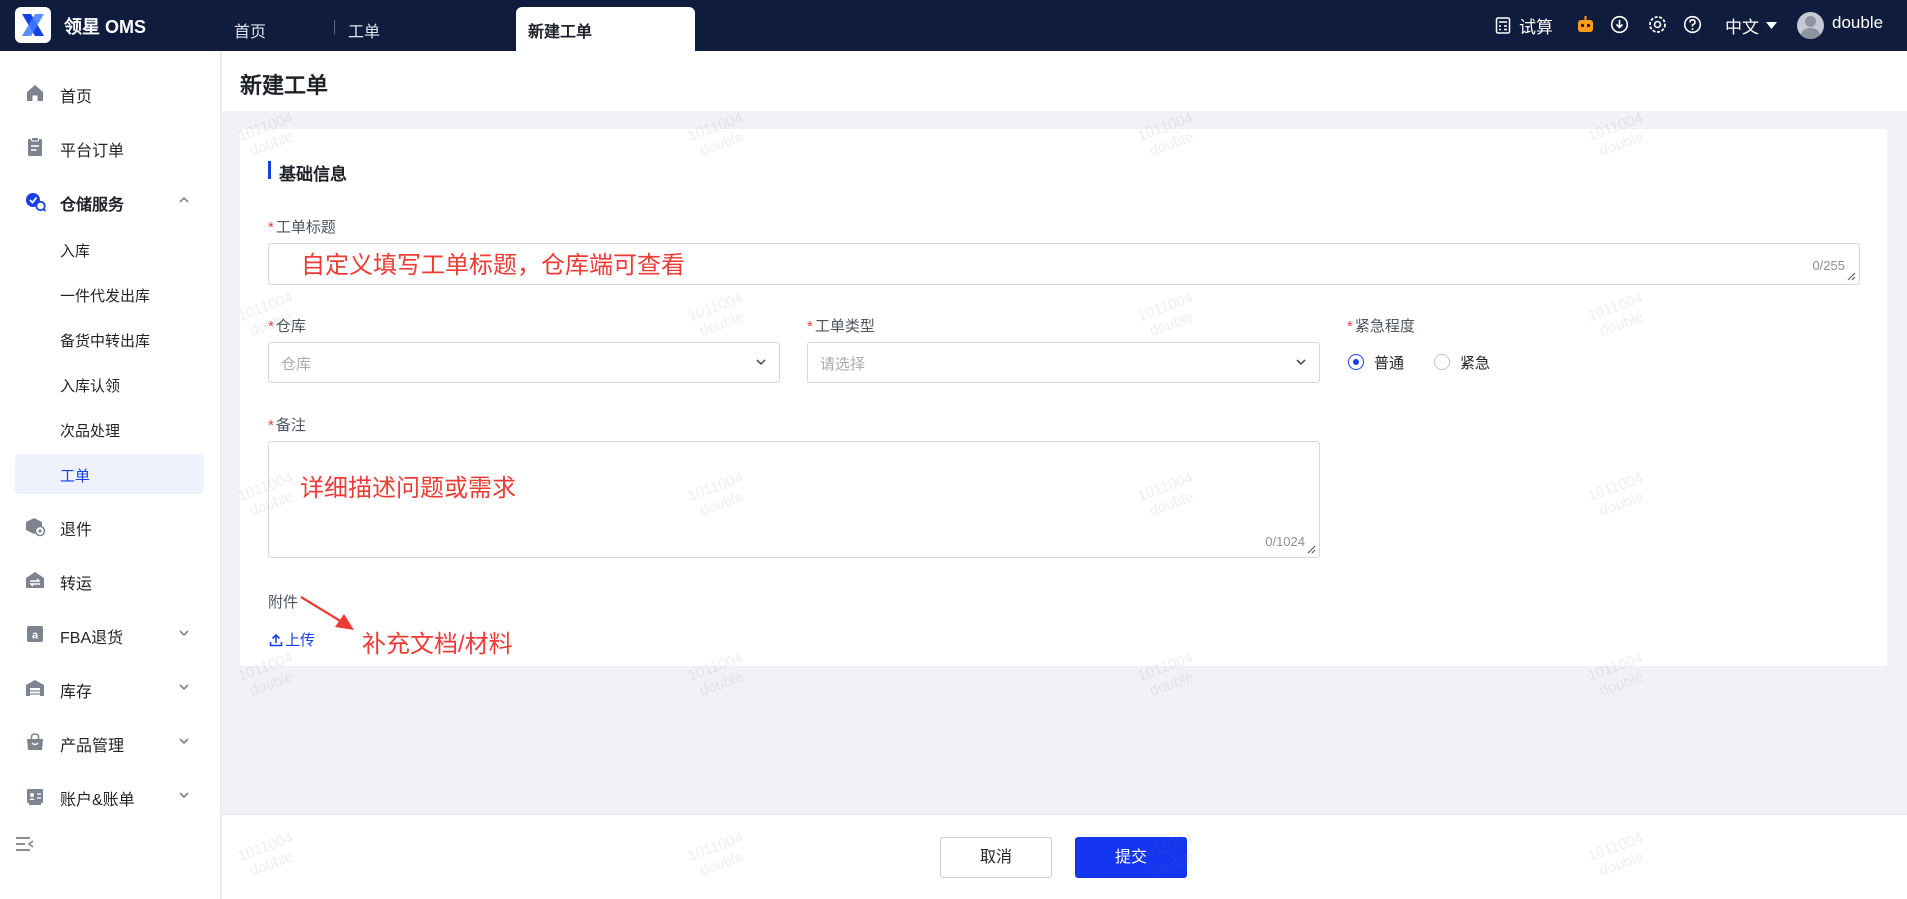 The height and width of the screenshot is (899, 1907). I want to click on collapse-menu-icon, so click(25, 844).